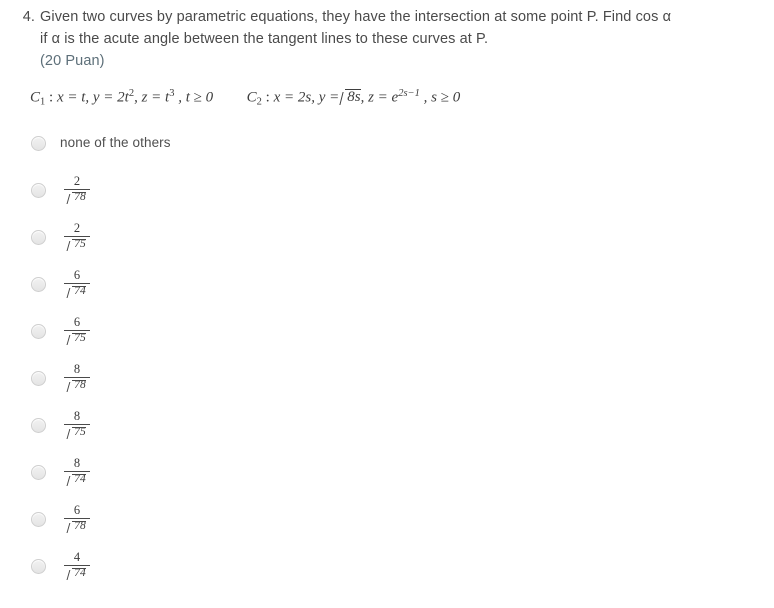  Describe the element at coordinates (383, 97) in the screenshot. I see `curve-2-z: z = e` at that location.